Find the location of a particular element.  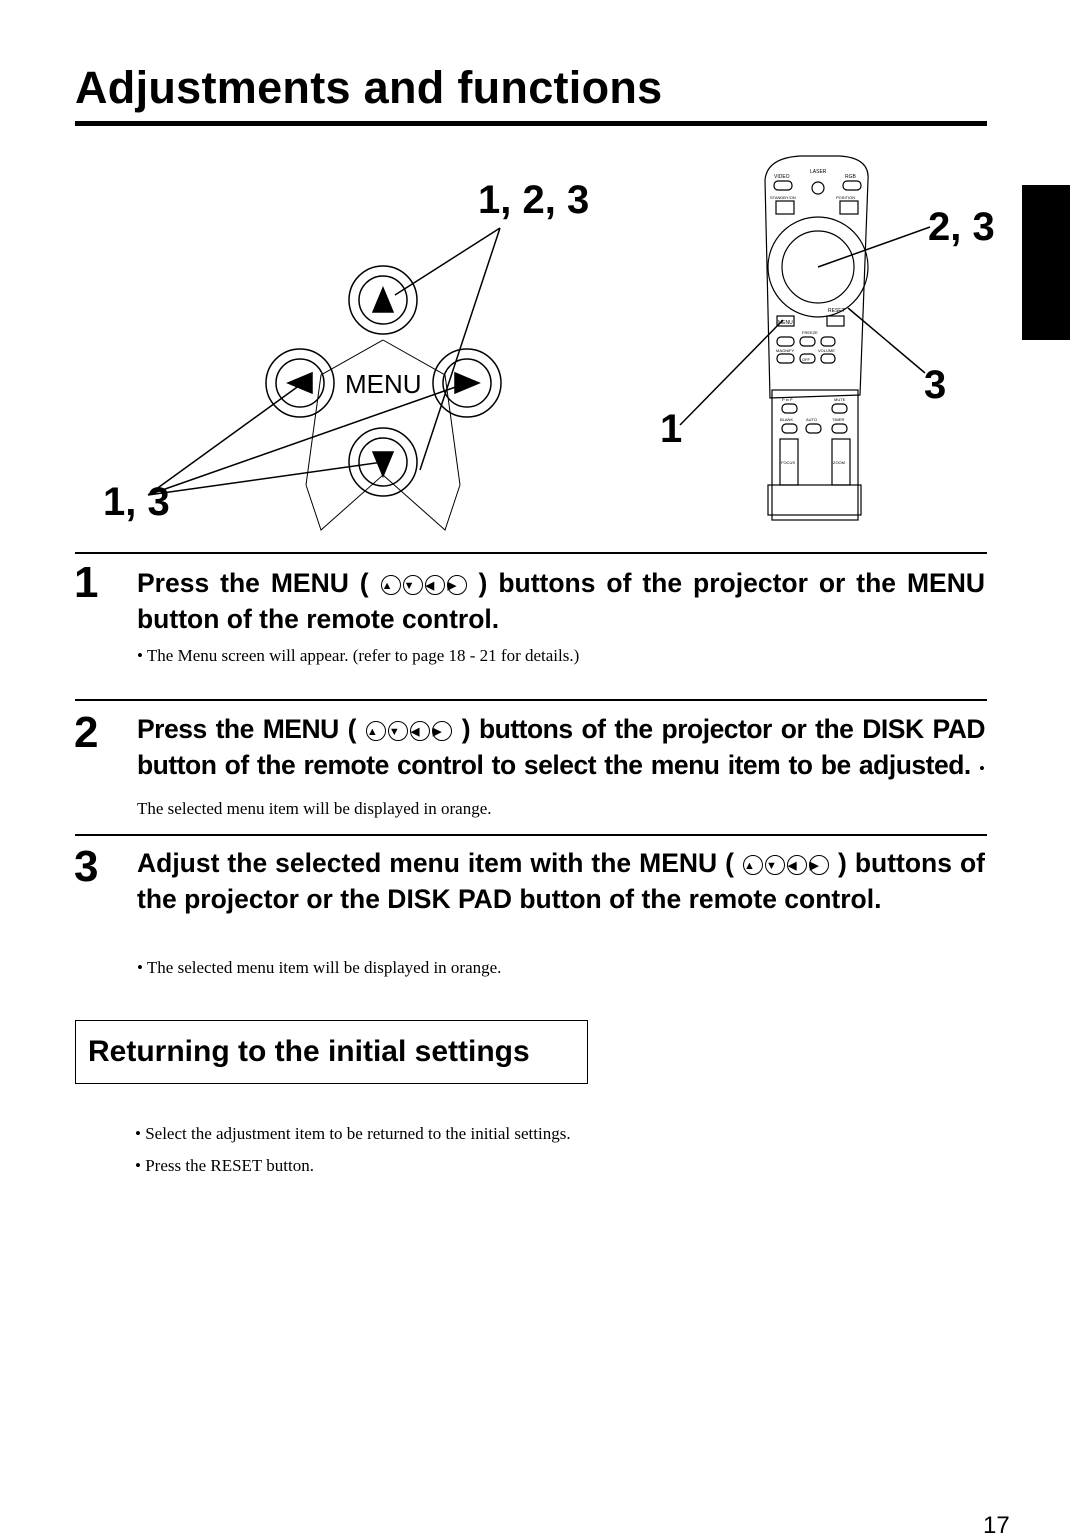

remote-label-magnify: MAGNIFY is located at coordinates (785, 350).